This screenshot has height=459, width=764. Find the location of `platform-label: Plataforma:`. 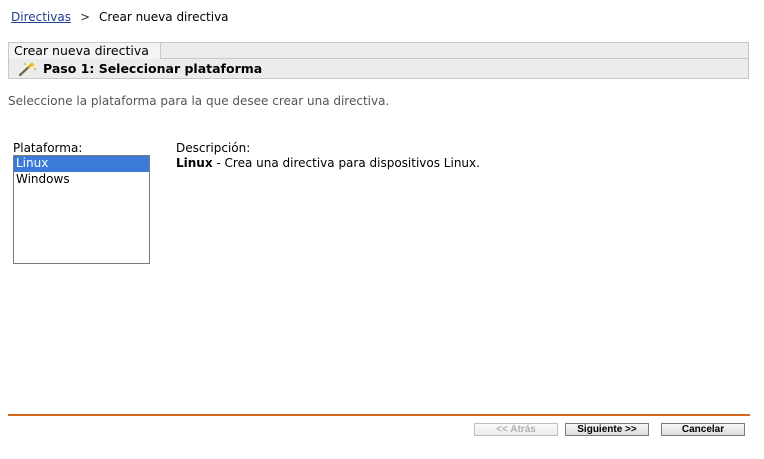

platform-label: Plataforma: is located at coordinates (48, 148).